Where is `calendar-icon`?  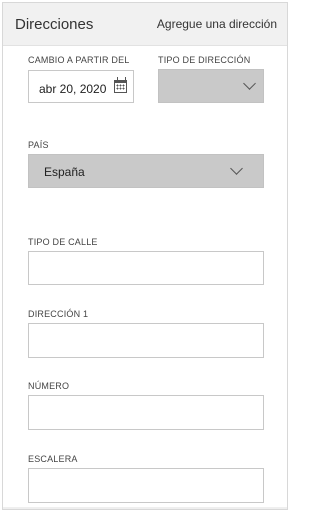
calendar-icon is located at coordinates (120, 85).